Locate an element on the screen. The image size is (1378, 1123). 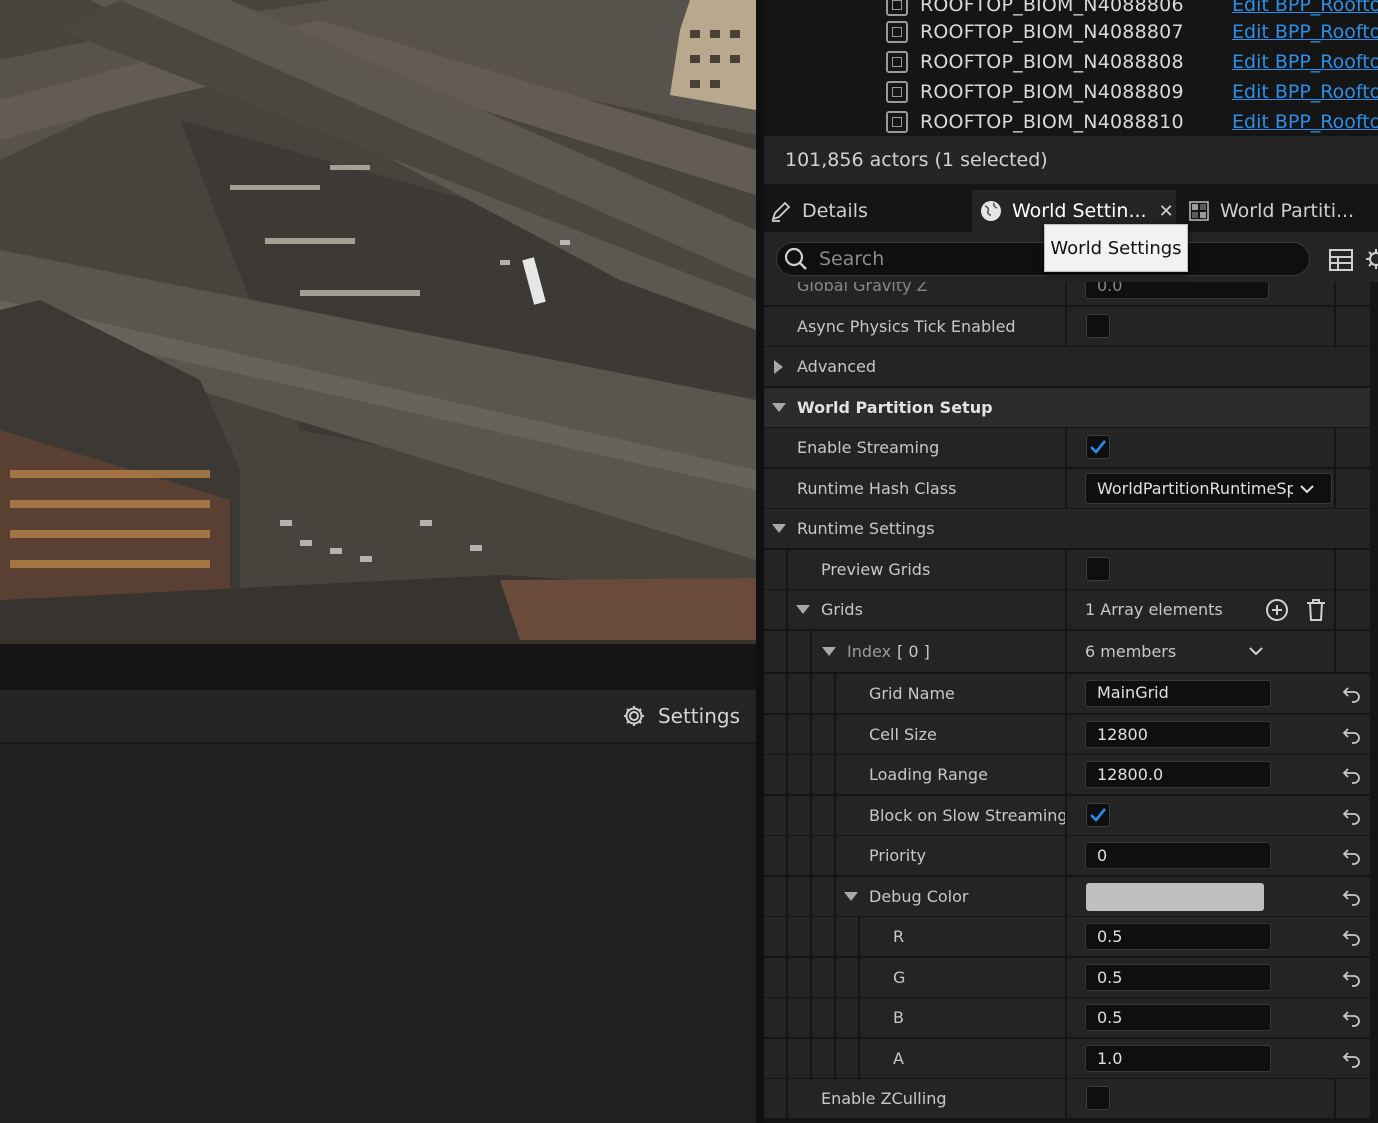
property-row-grid-name: Grid Name MainGrid is located at coordinates (1067, 693).